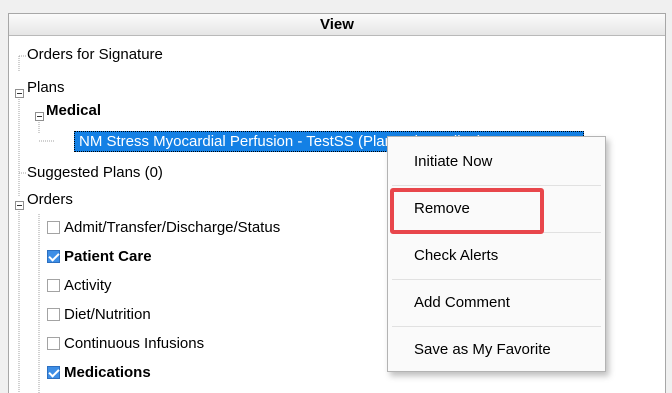 This screenshot has width=672, height=393. What do you see at coordinates (79, 286) in the screenshot?
I see `tree-item-category: Activity` at bounding box center [79, 286].